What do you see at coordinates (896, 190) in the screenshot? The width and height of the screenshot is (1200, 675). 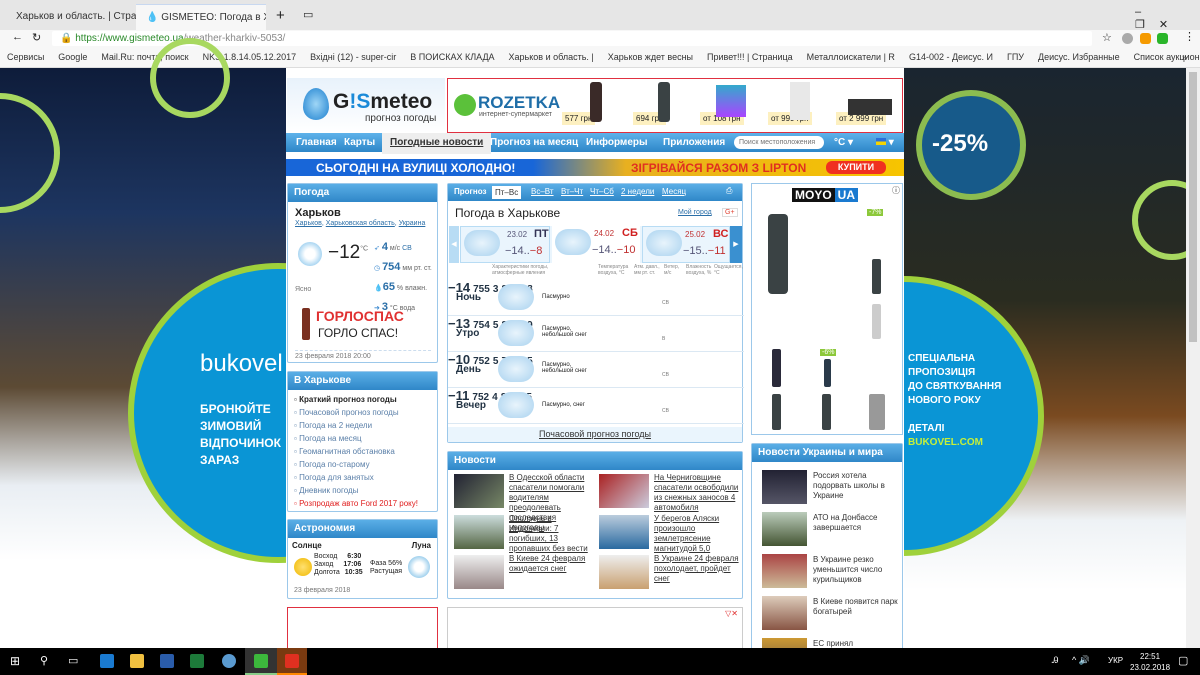 I see `info-icon: ⓘ` at bounding box center [896, 190].